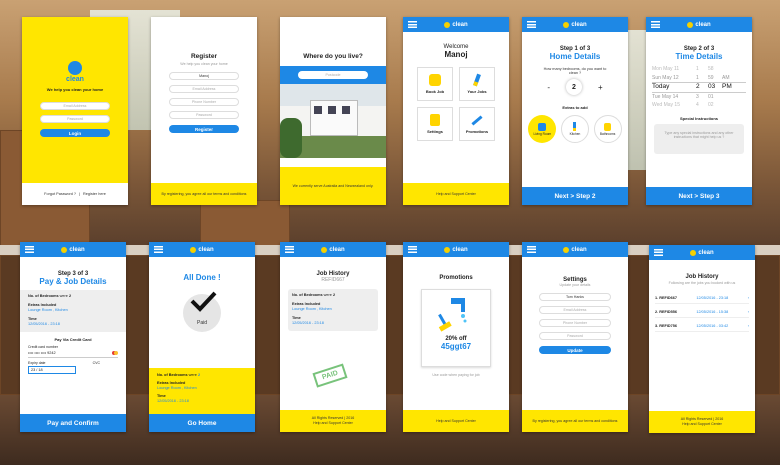 The image size is (780, 465). I want to click on brand-logo-text: clean, so click(75, 79).